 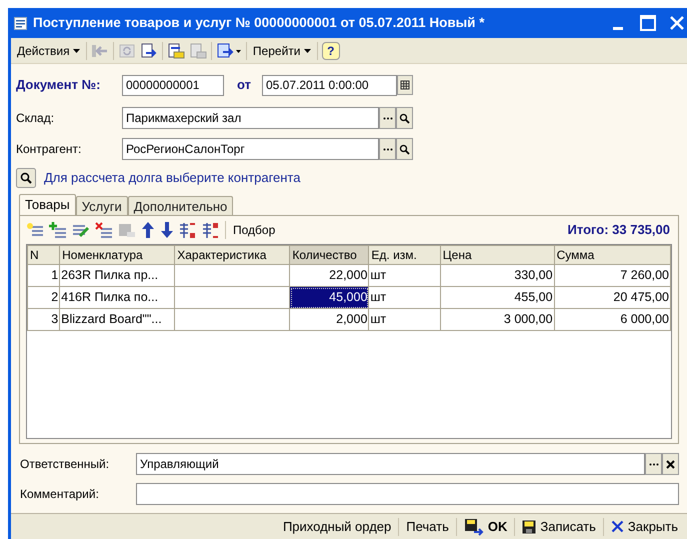 I want to click on debt-hint: Для рассчета долга выберите контрагента, so click(x=172, y=178).